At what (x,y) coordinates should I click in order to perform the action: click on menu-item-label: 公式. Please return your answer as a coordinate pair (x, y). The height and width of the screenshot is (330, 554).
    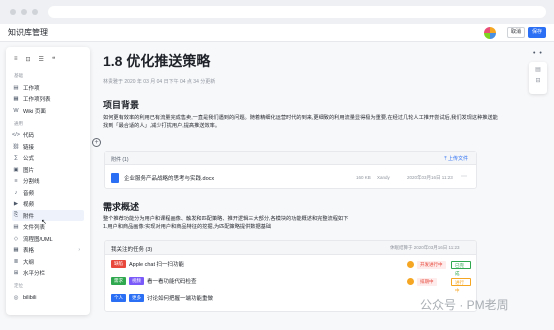
    Looking at the image, I should click on (29, 159).